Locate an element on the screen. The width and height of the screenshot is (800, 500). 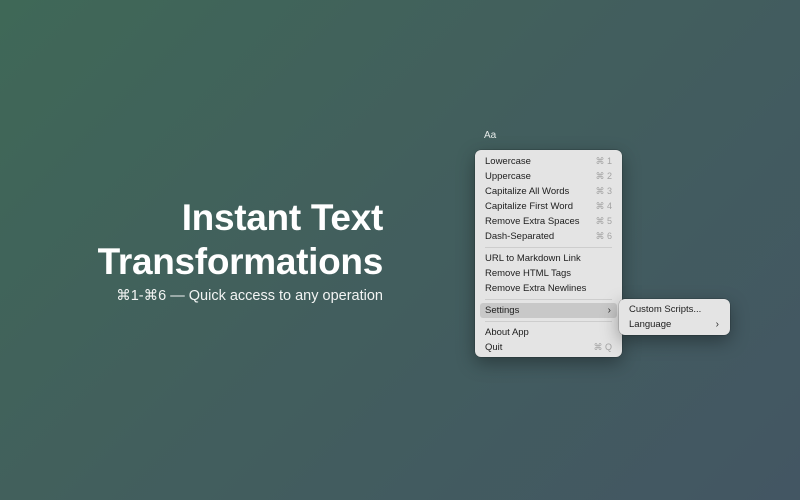
menu-item-label: Remove HTML Tags is located at coordinates (528, 273).